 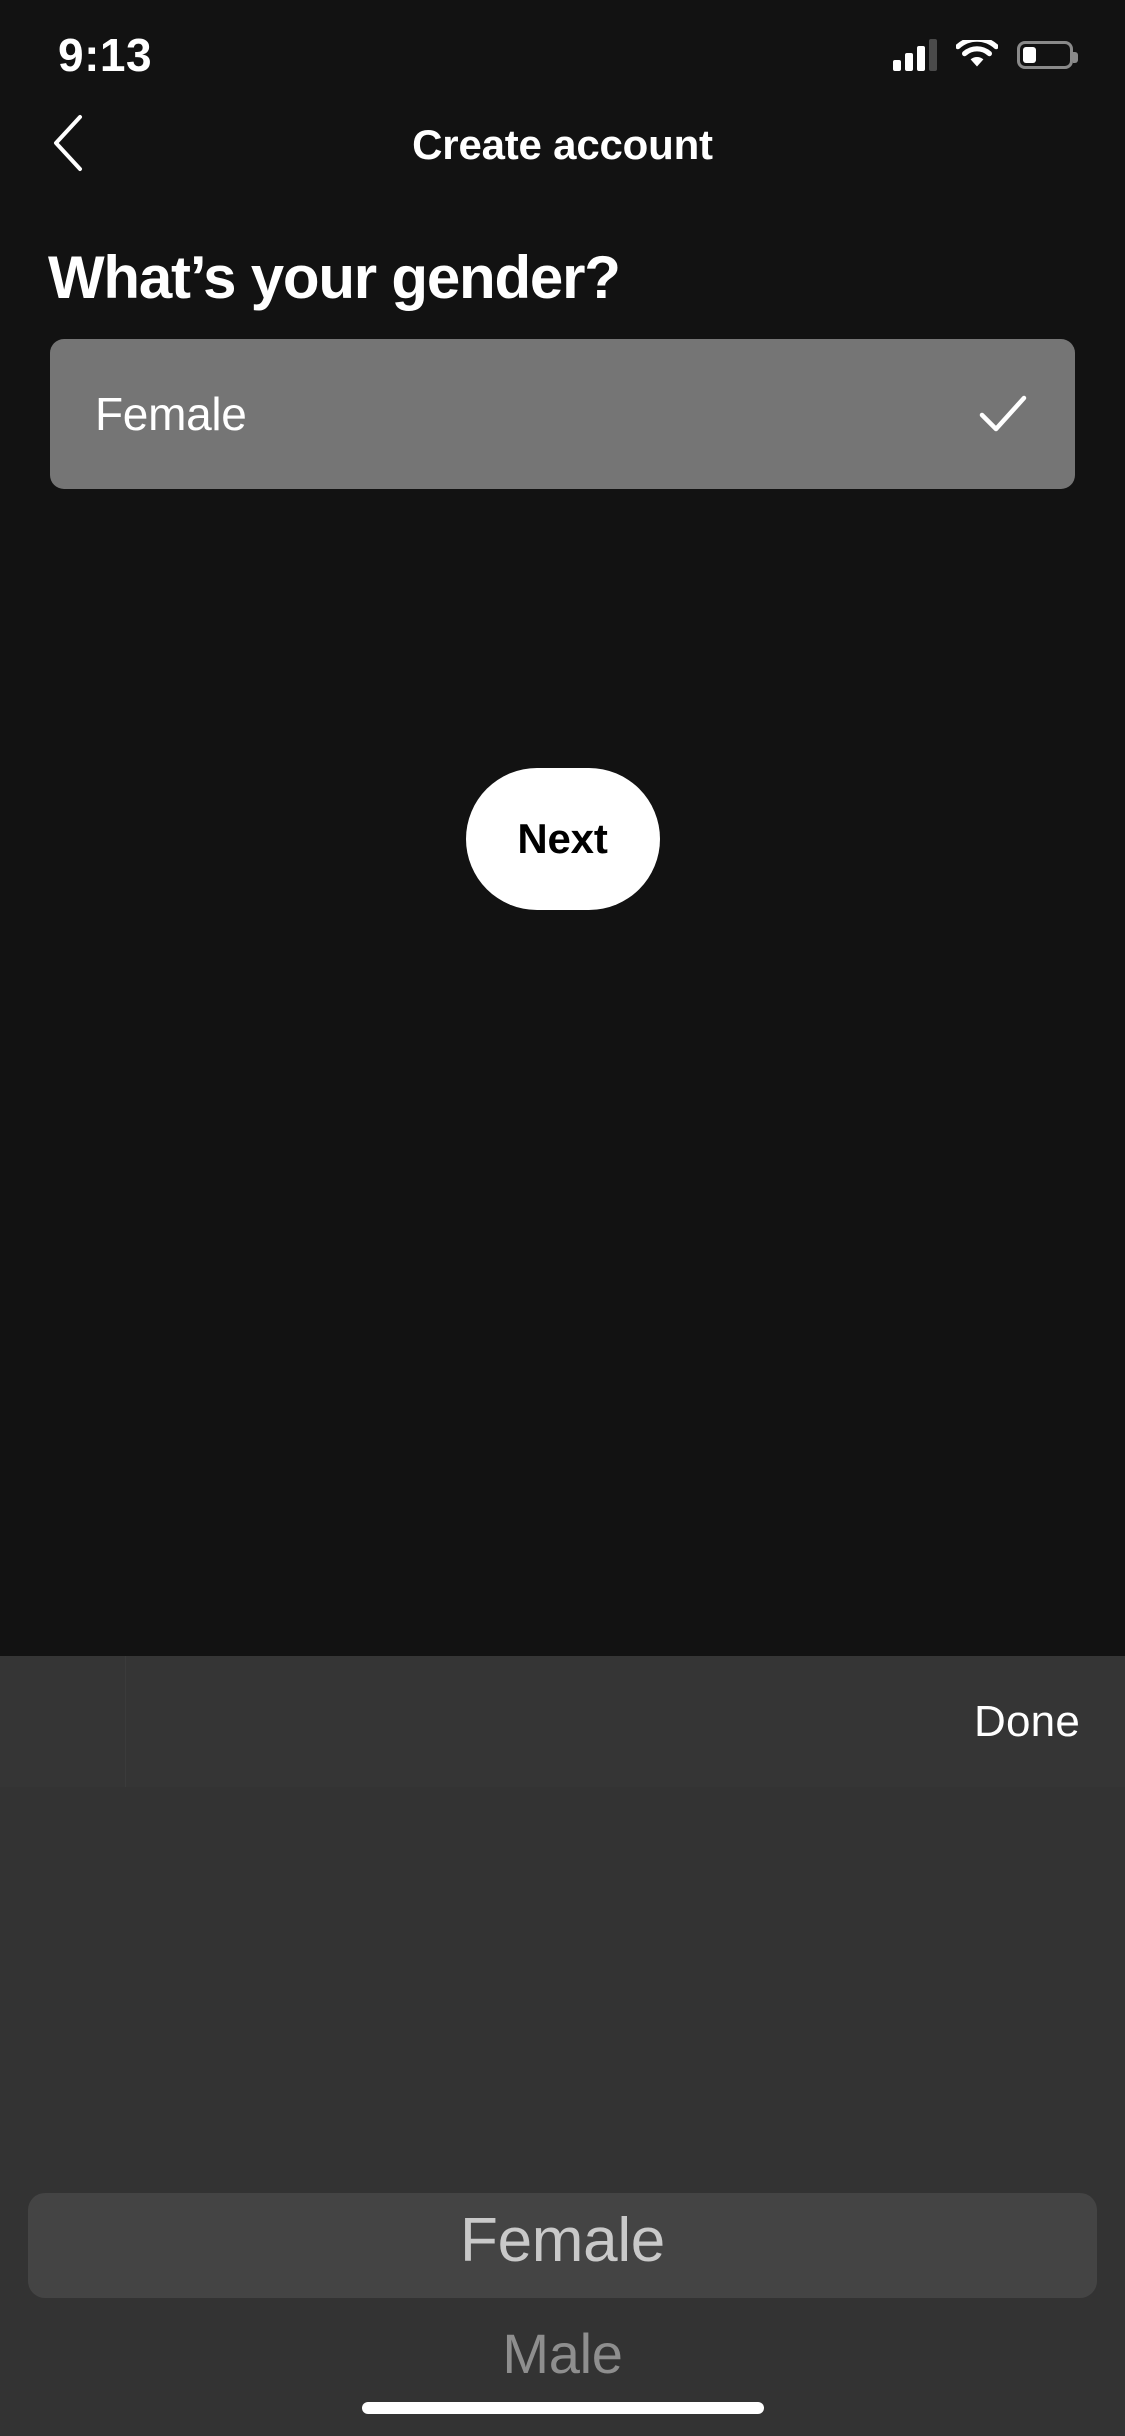 I want to click on next-button-wrapper: Next, so click(x=562, y=839).